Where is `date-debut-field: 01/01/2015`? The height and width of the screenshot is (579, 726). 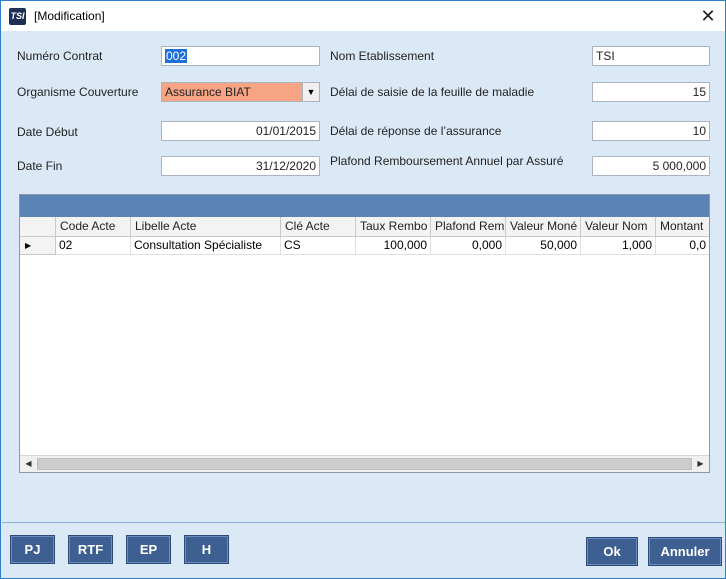 date-debut-field: 01/01/2015 is located at coordinates (240, 131).